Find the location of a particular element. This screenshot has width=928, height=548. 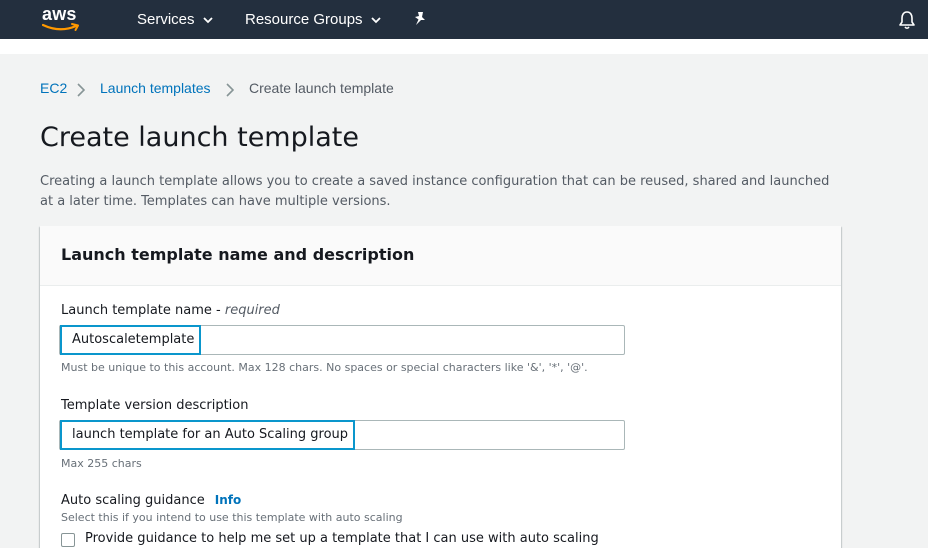

template-name-value: Autoscaletemplate is located at coordinates (131, 340).